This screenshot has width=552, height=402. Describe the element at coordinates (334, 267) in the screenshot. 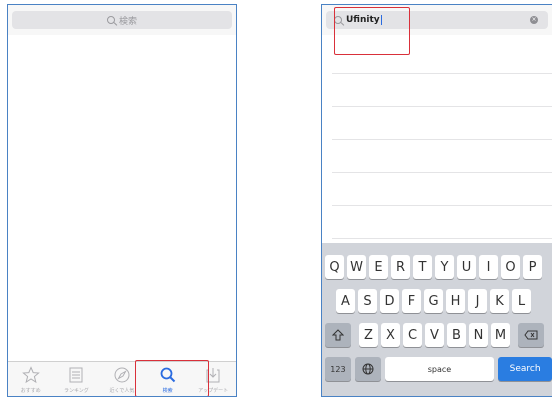

I see `key-q: Q` at that location.